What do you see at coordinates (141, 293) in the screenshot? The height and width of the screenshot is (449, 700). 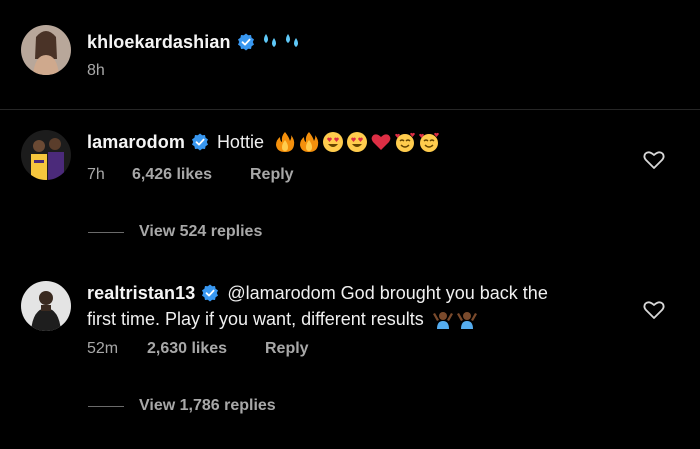 I see `comment-username: realtristan13` at bounding box center [141, 293].